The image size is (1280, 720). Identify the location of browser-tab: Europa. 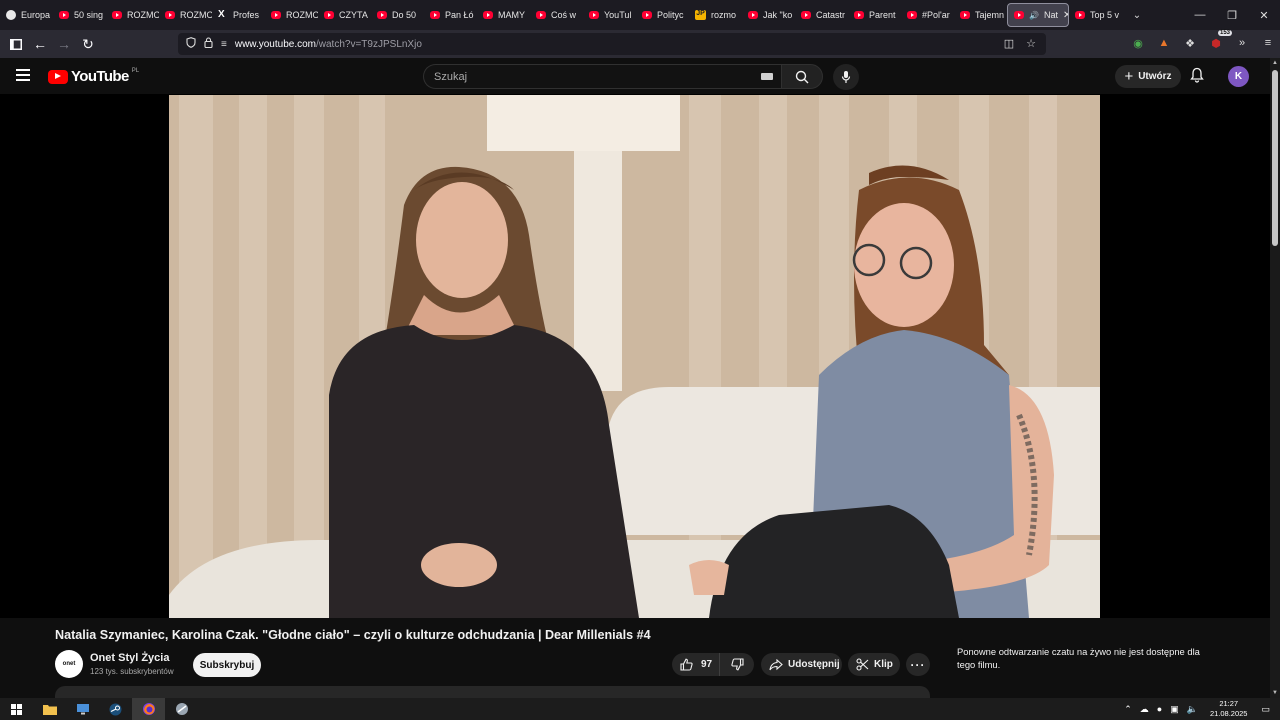
(26, 15).